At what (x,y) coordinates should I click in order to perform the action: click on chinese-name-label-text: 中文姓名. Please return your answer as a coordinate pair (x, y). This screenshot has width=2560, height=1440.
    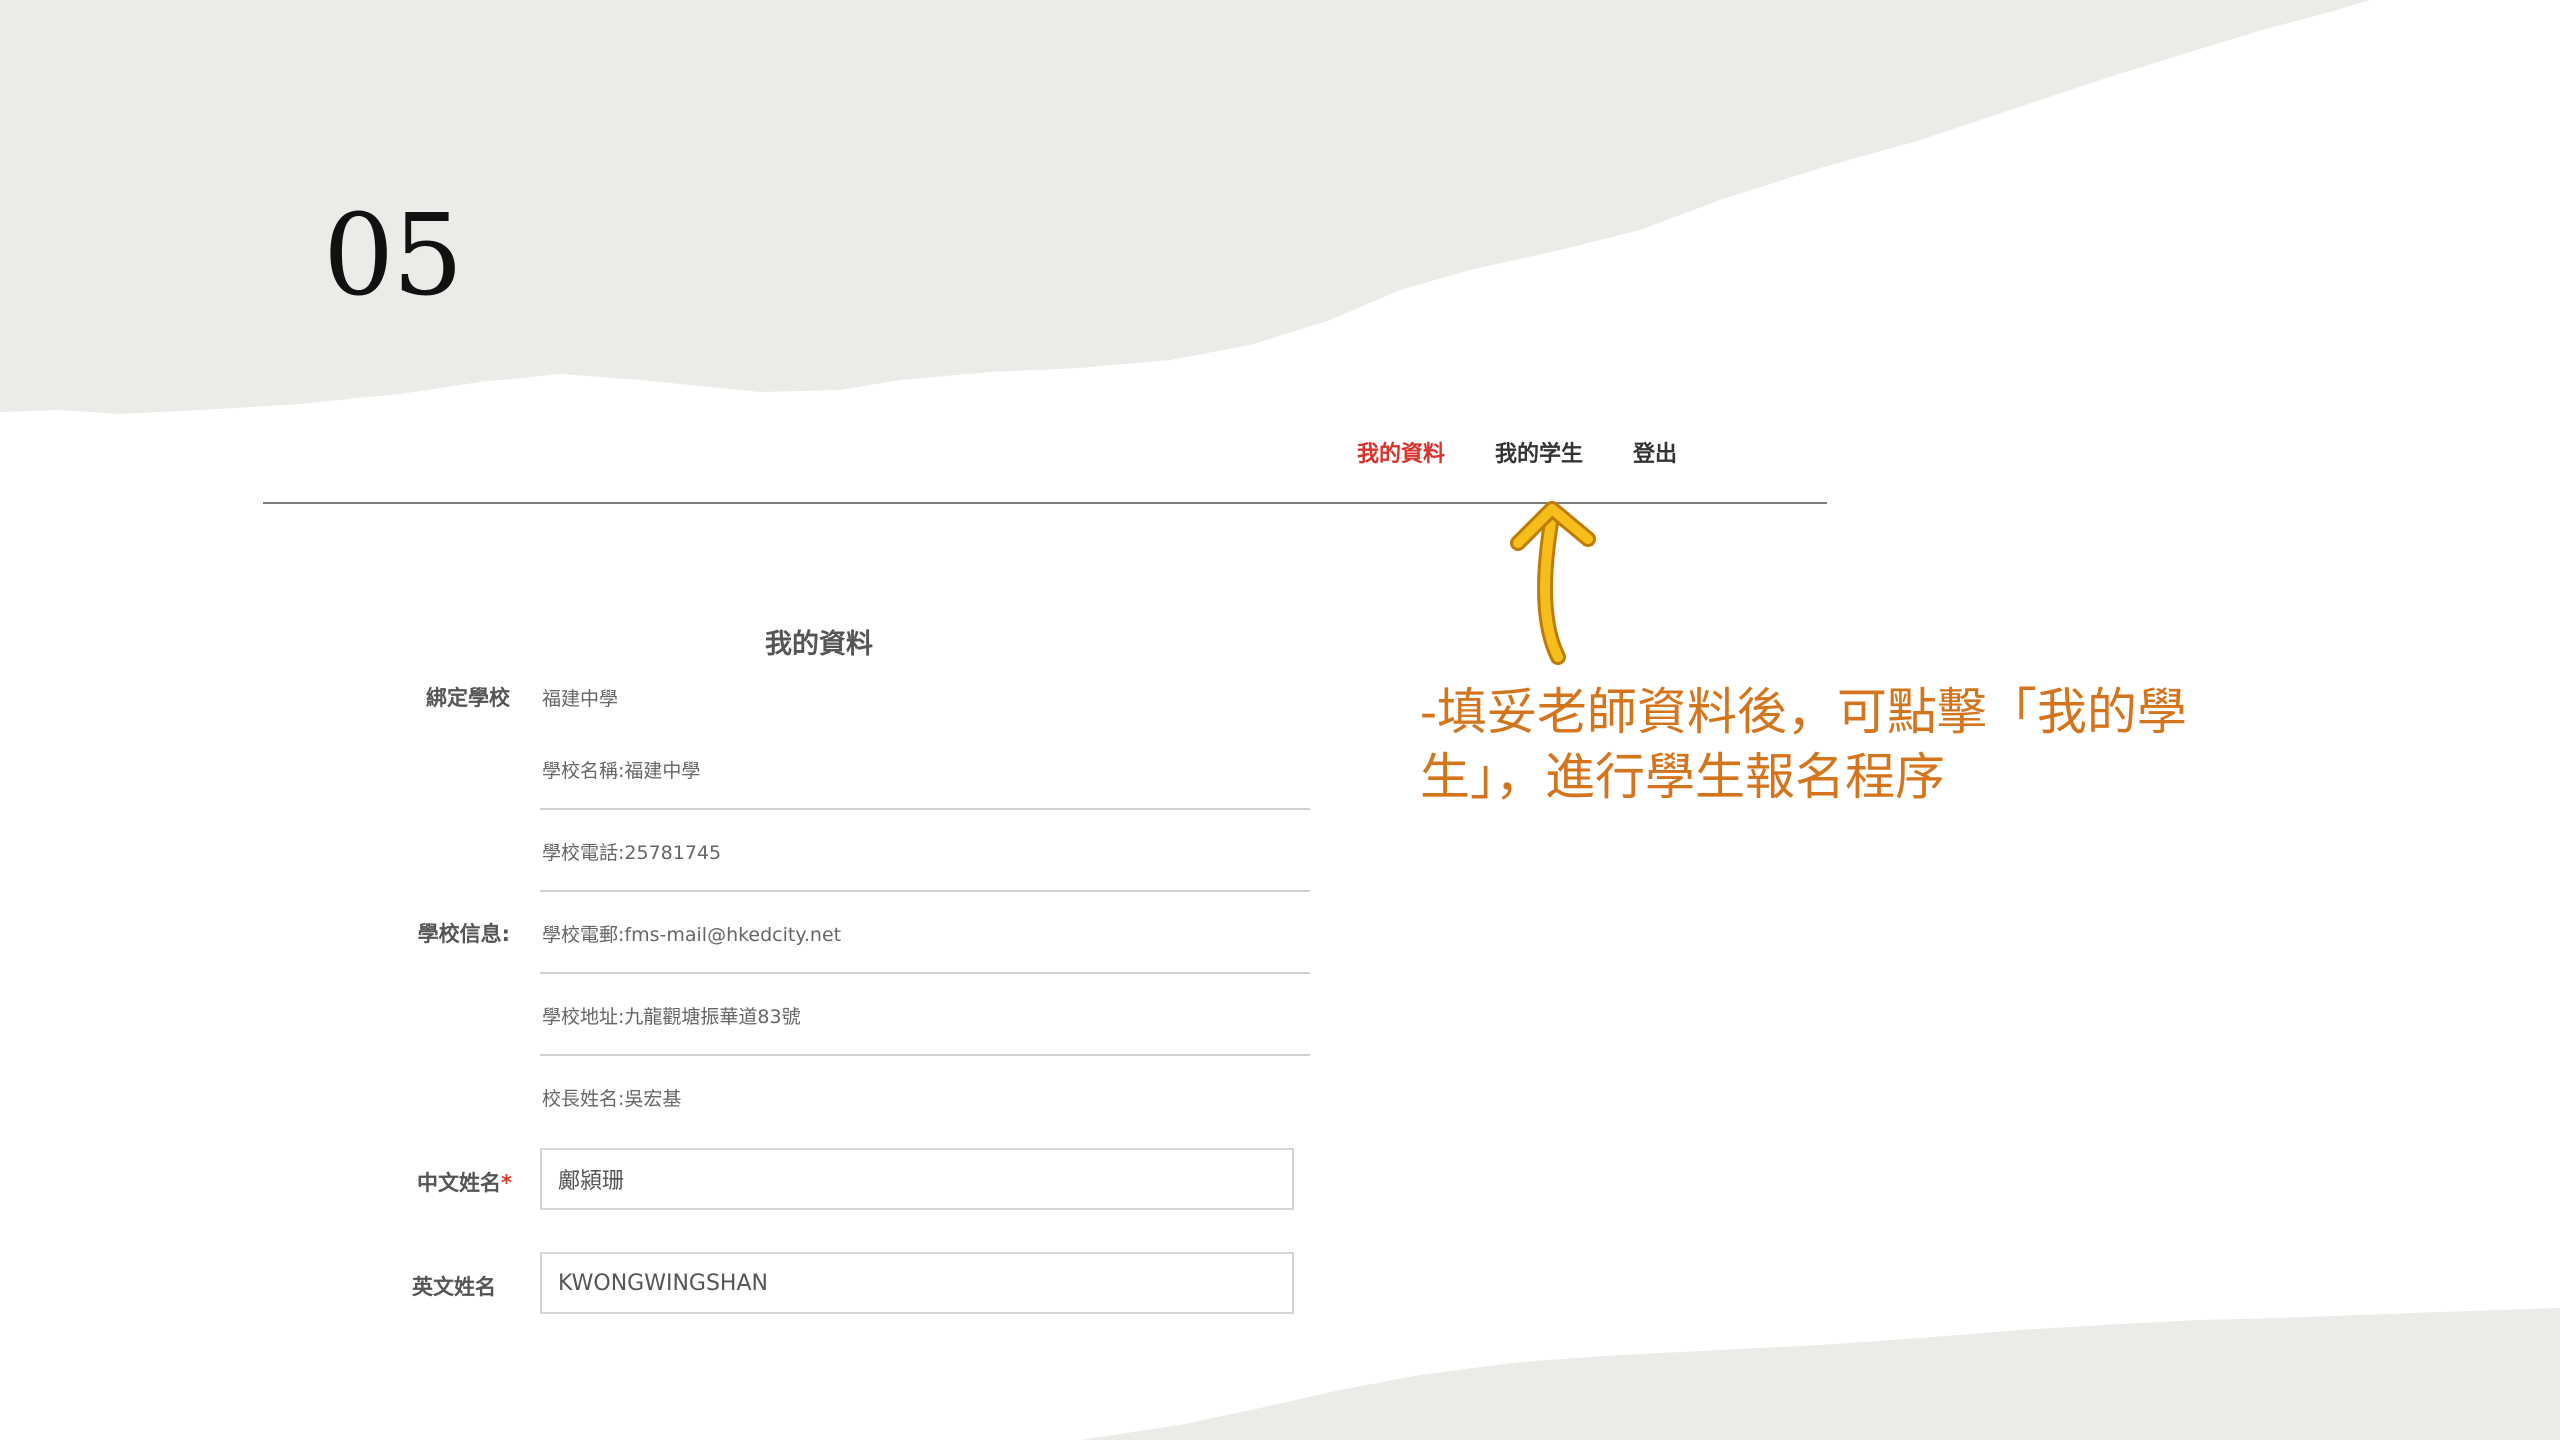
    Looking at the image, I should click on (459, 1183).